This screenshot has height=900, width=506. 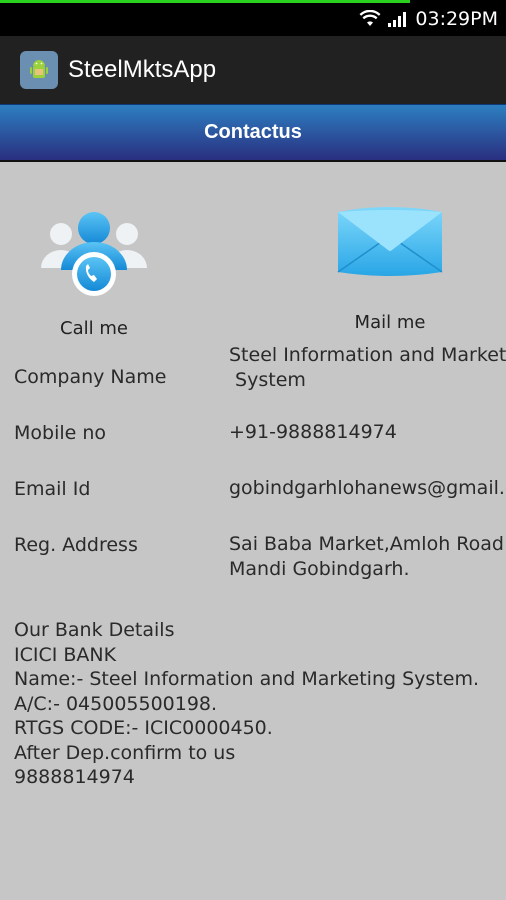 I want to click on email-id-label: Email Id, so click(x=52, y=489).